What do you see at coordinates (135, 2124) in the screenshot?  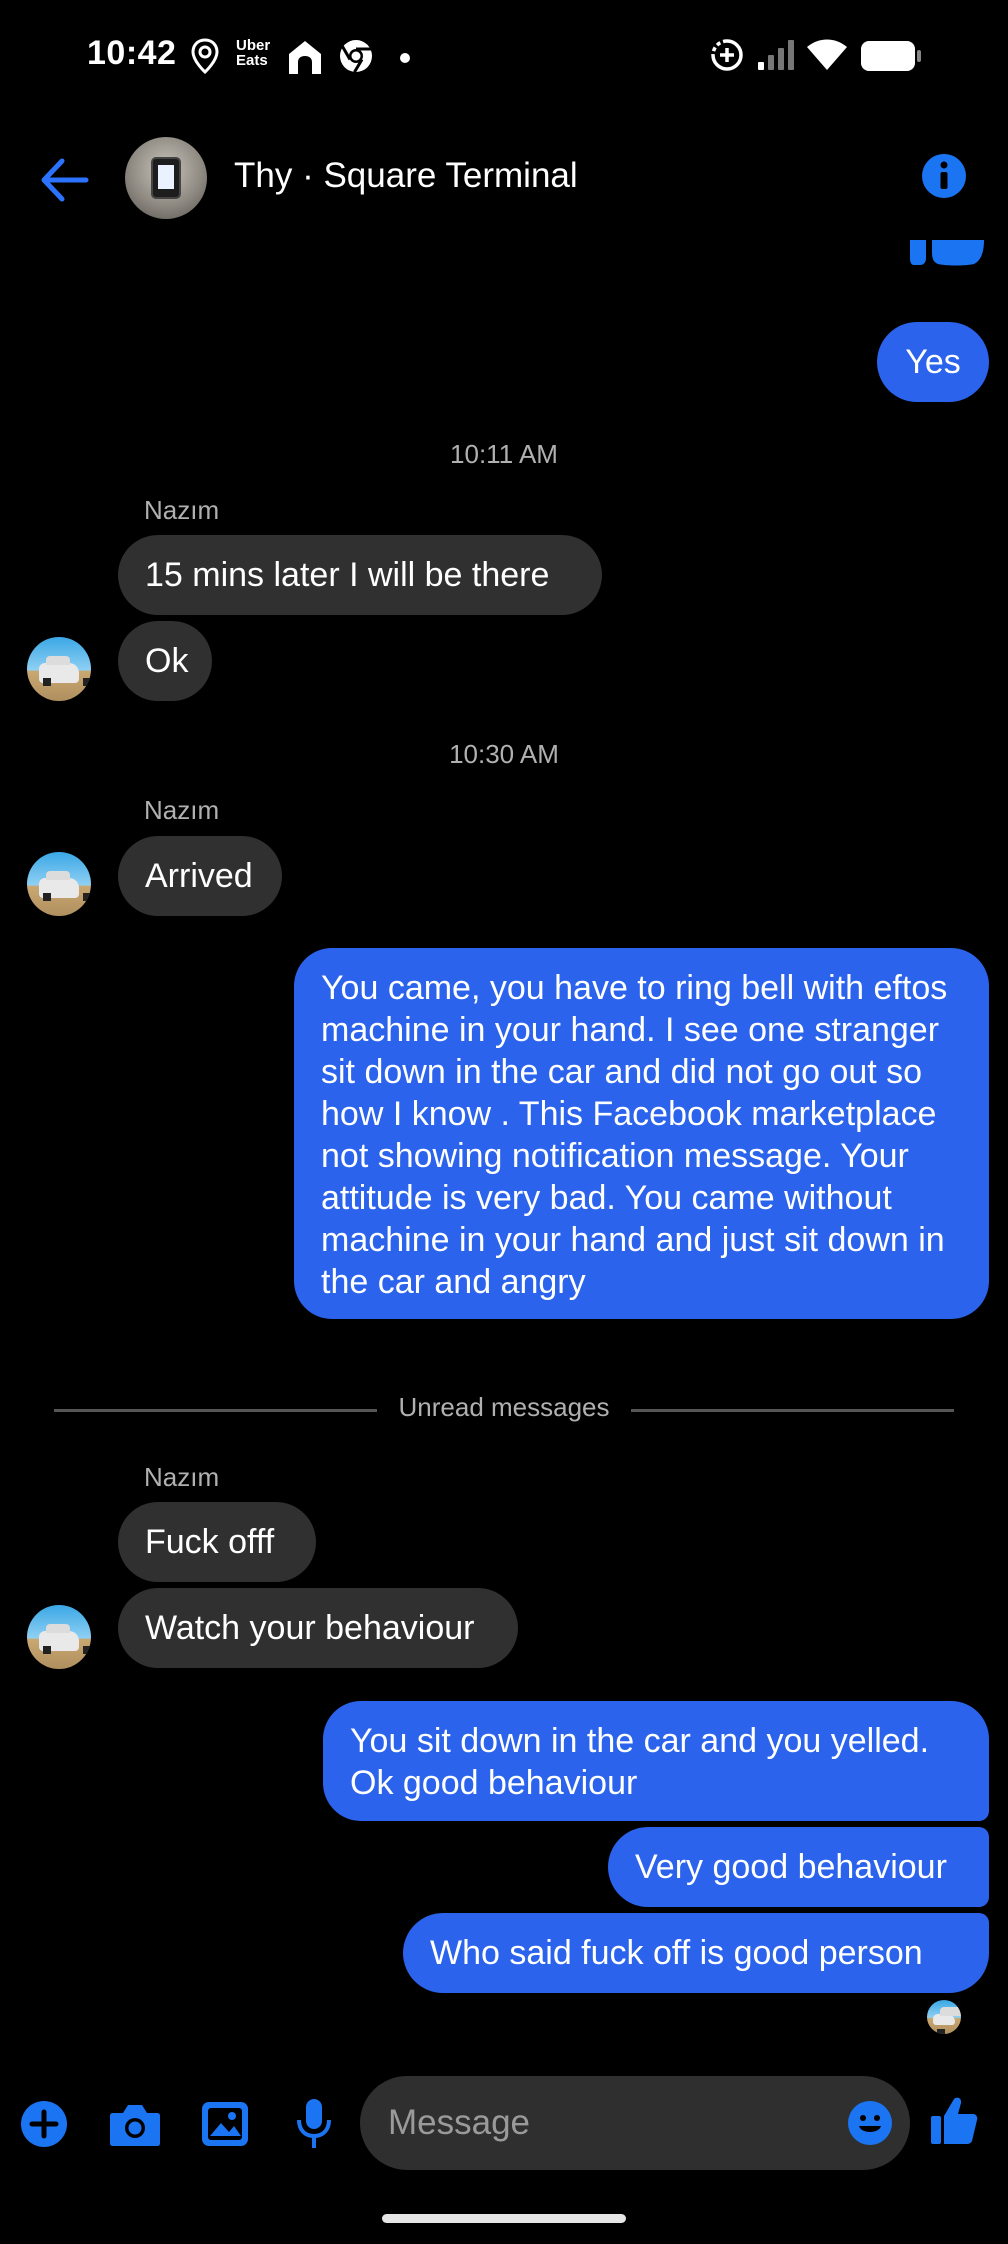 I see `camera-icon` at bounding box center [135, 2124].